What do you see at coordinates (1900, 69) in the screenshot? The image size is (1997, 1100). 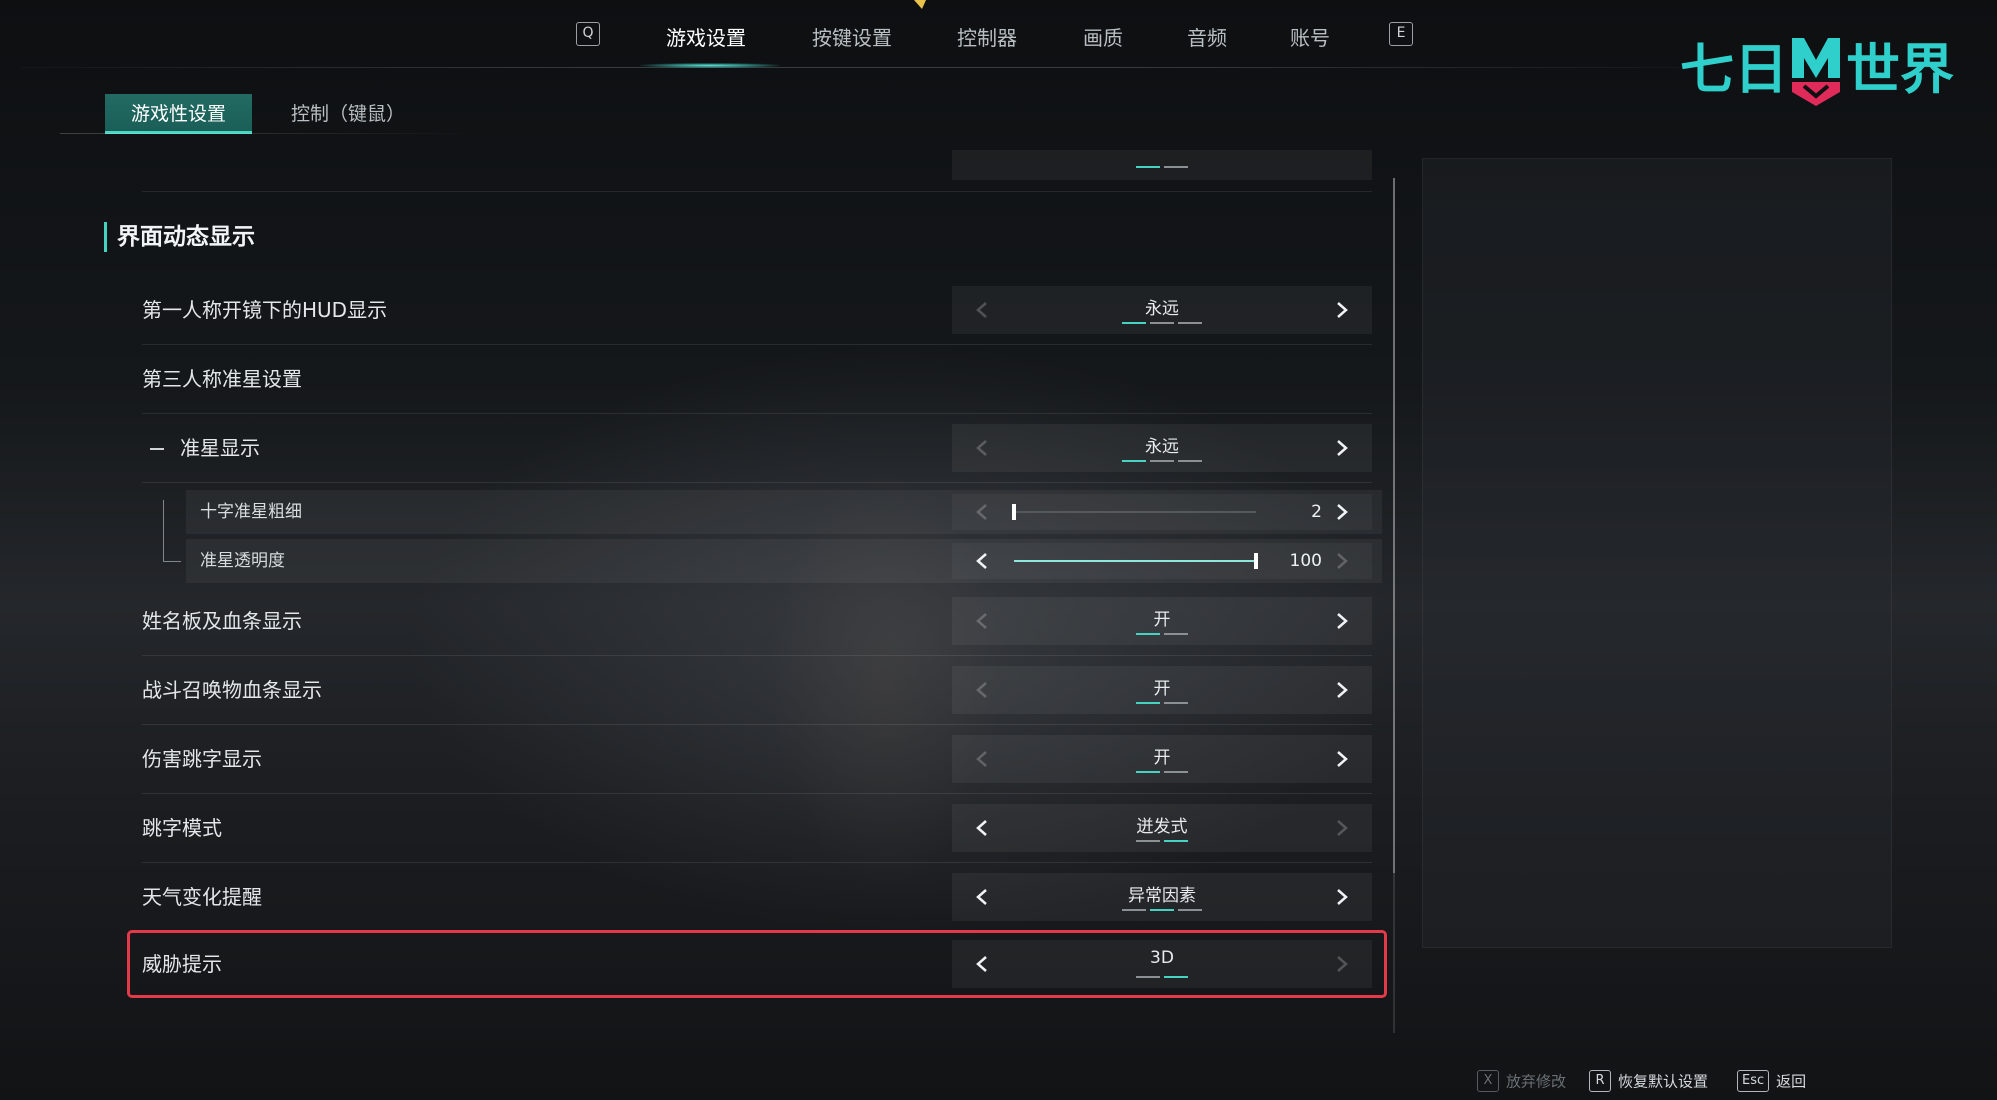 I see `logo-text-right: 世界` at bounding box center [1900, 69].